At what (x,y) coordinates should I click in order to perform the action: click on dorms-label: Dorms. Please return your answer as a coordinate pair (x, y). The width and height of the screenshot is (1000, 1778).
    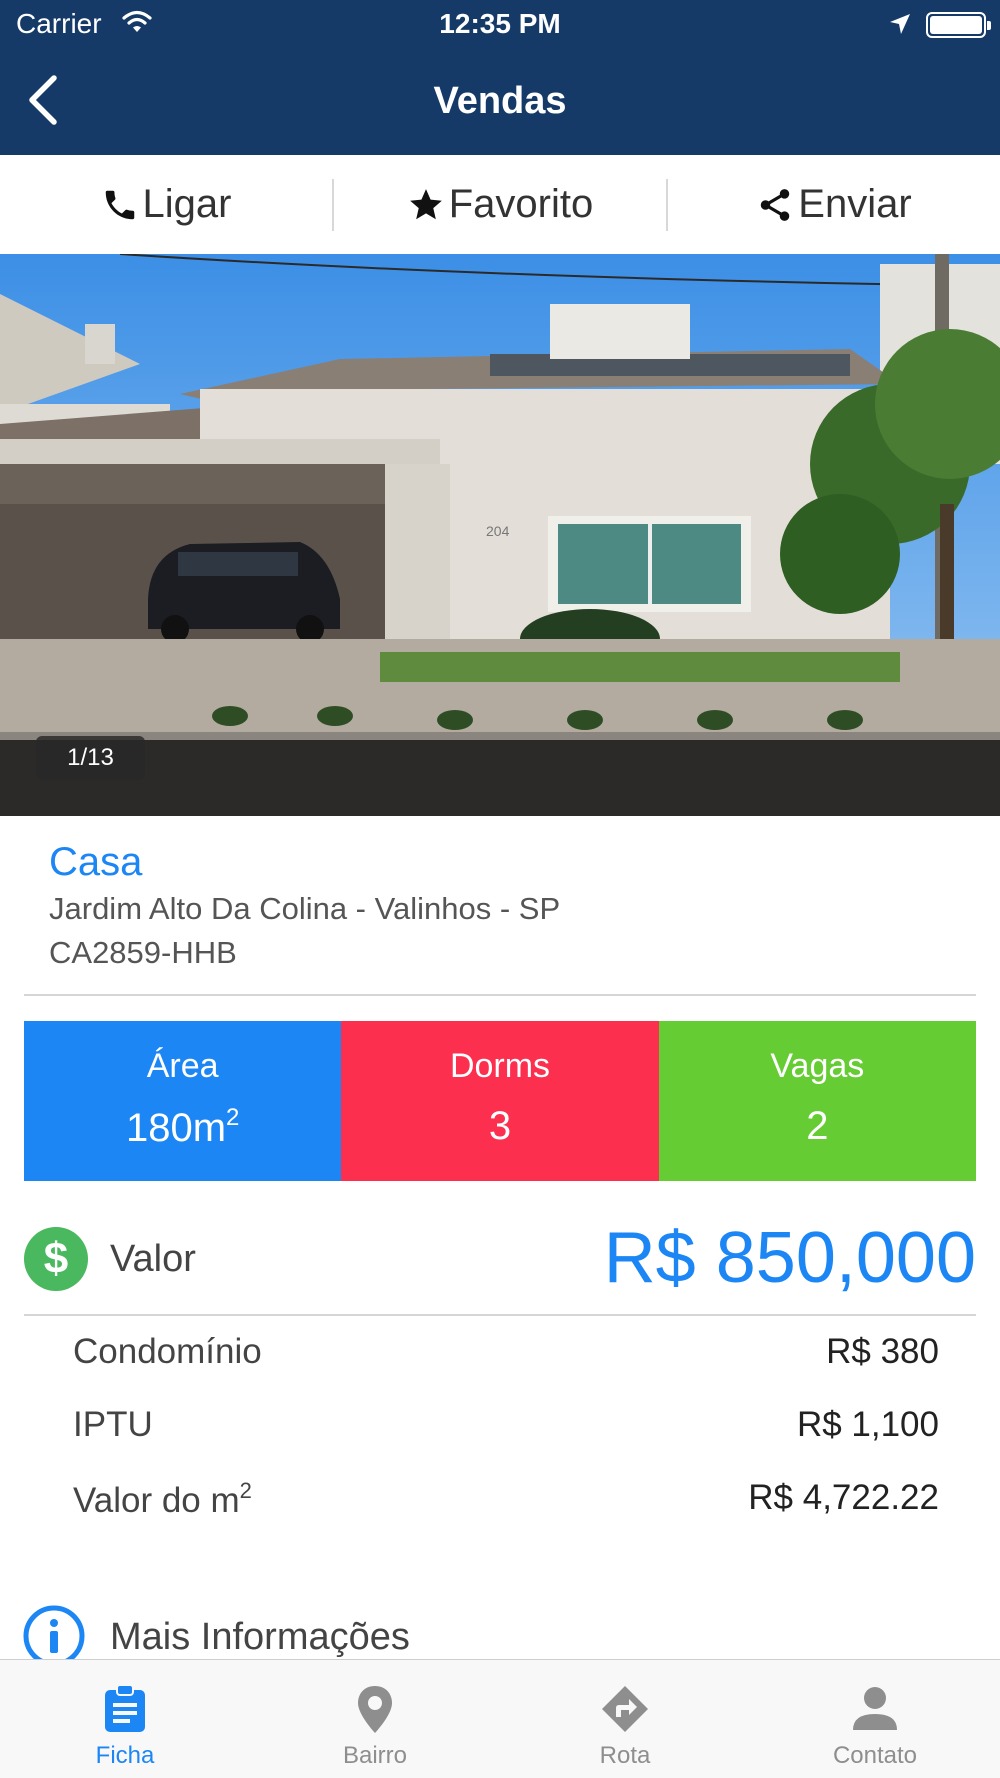
    Looking at the image, I should click on (500, 1066).